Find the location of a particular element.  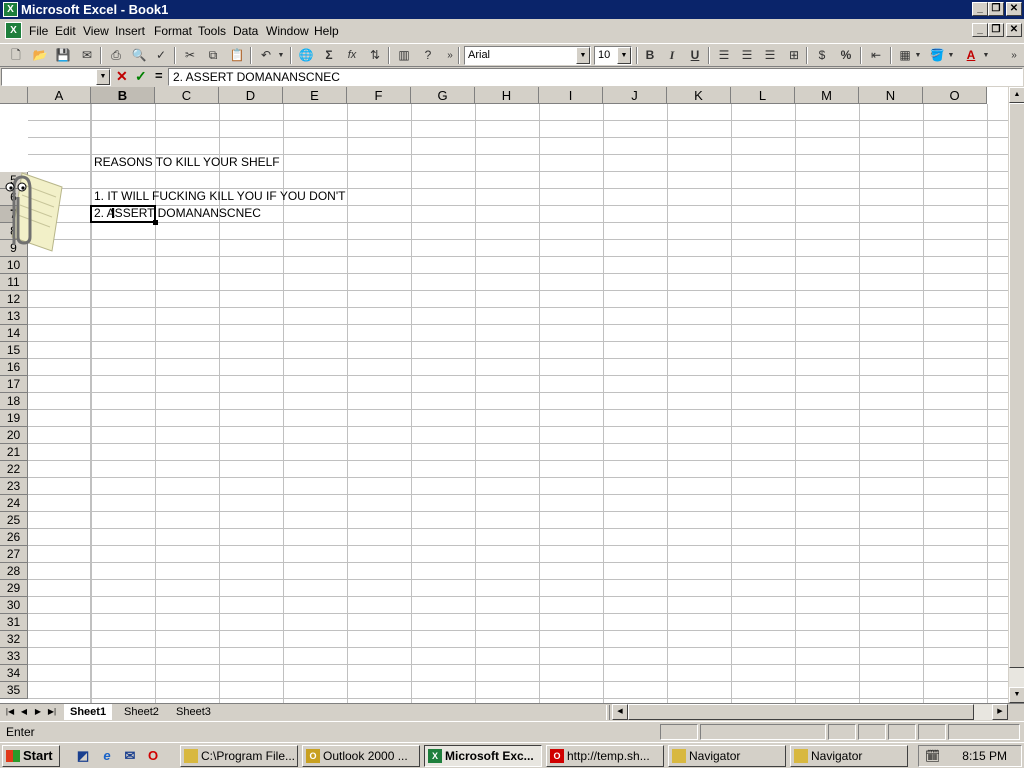

menu-format: Format is located at coordinates (173, 31).